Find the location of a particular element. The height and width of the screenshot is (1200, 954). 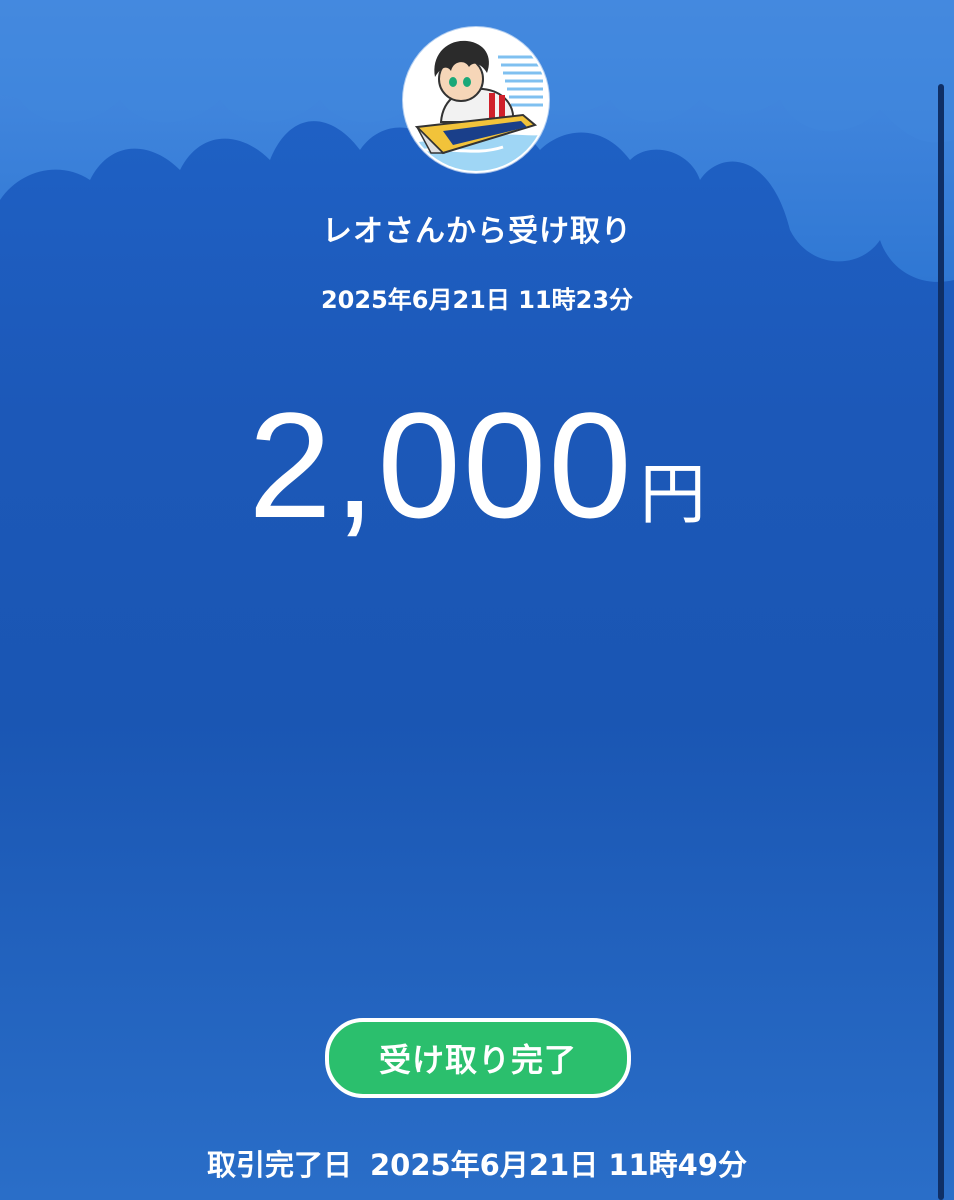

completed-date-value: 2025年6月21日 11時49分 is located at coordinates (558, 1165).